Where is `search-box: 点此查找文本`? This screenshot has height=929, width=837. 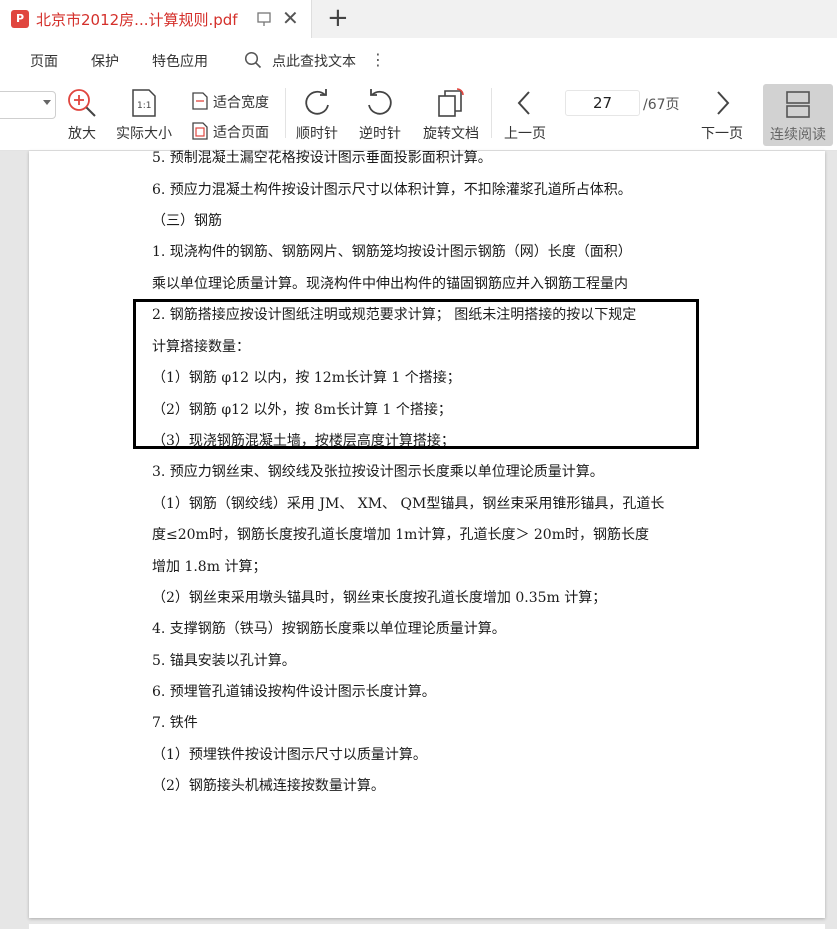
search-box: 点此查找文本 is located at coordinates (314, 61).